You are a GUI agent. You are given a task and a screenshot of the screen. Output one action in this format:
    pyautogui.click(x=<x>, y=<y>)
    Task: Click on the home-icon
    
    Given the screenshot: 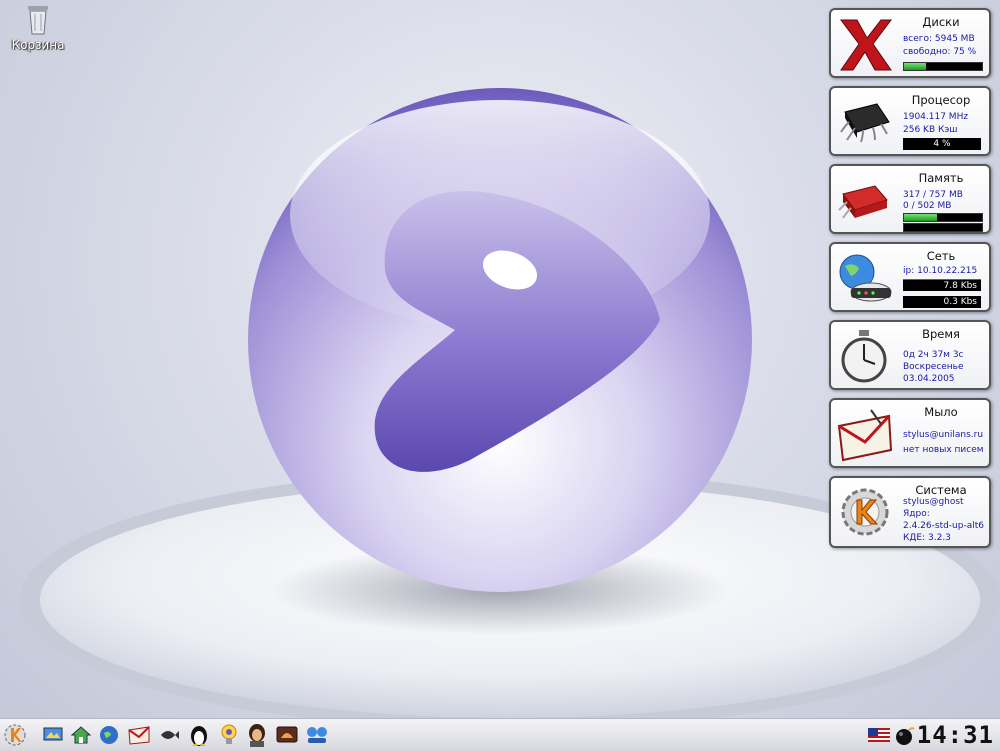 What is the action you would take?
    pyautogui.click(x=81, y=735)
    